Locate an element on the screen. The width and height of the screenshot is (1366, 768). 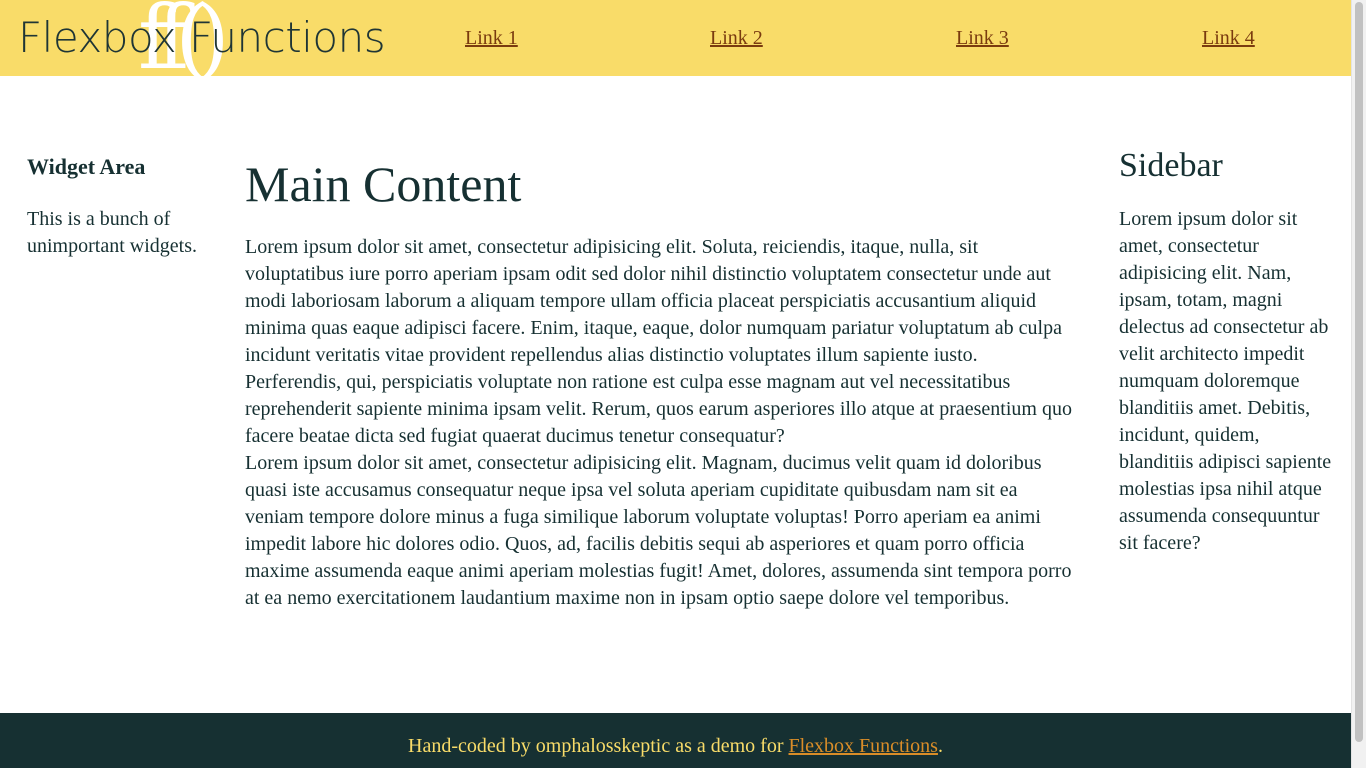
vertical-scrollbar is located at coordinates (1358, 384).